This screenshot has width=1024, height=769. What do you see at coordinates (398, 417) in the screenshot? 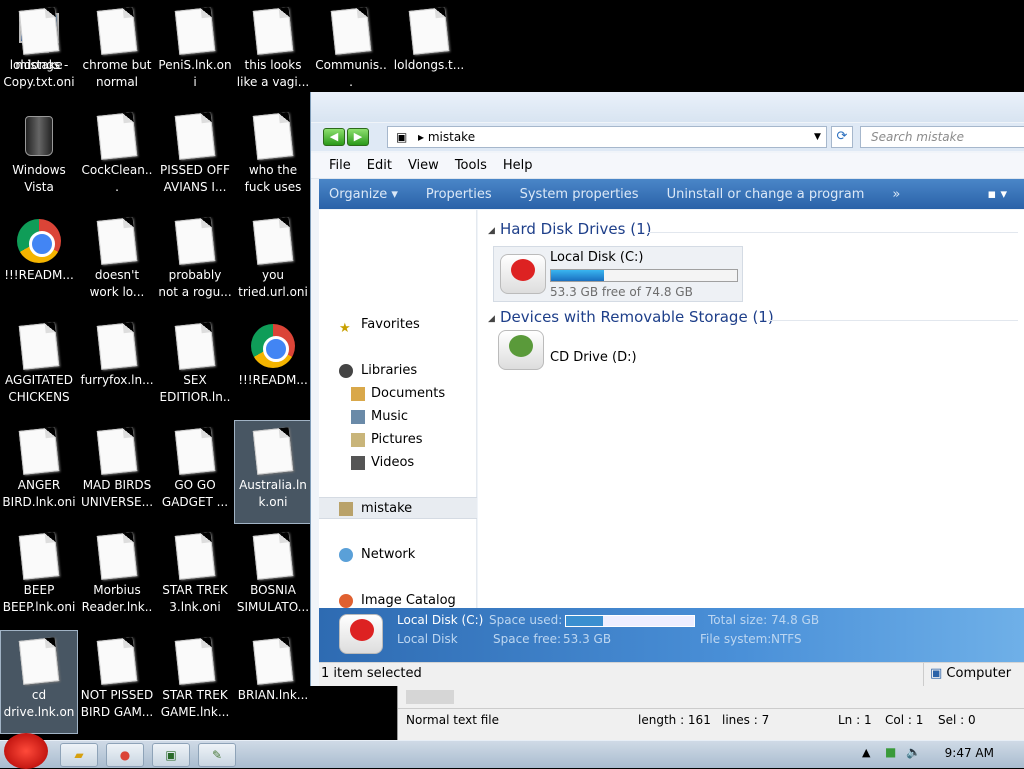
I see `nav-music: Music` at bounding box center [398, 417].